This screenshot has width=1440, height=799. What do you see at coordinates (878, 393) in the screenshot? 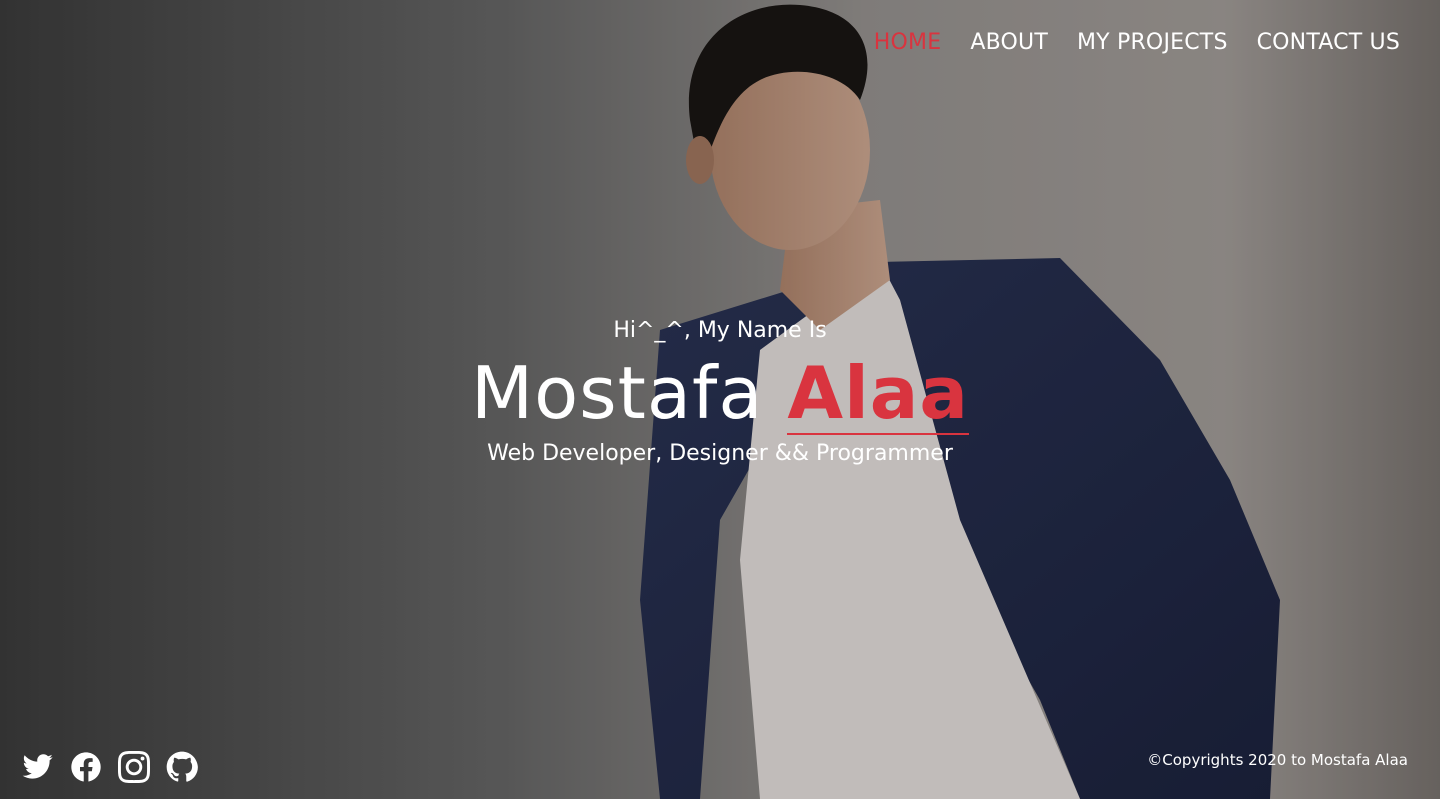
I see `last-name: Alaa` at bounding box center [878, 393].